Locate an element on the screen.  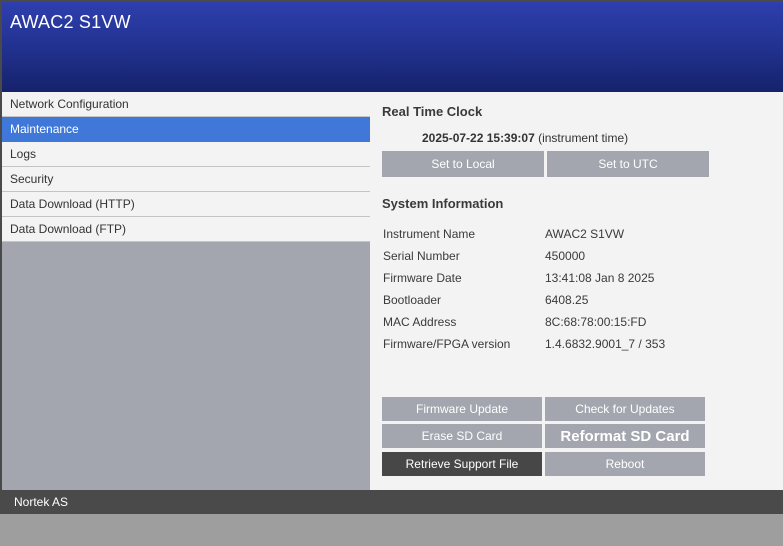
info-key: Firmware Date is located at coordinates (422, 278).